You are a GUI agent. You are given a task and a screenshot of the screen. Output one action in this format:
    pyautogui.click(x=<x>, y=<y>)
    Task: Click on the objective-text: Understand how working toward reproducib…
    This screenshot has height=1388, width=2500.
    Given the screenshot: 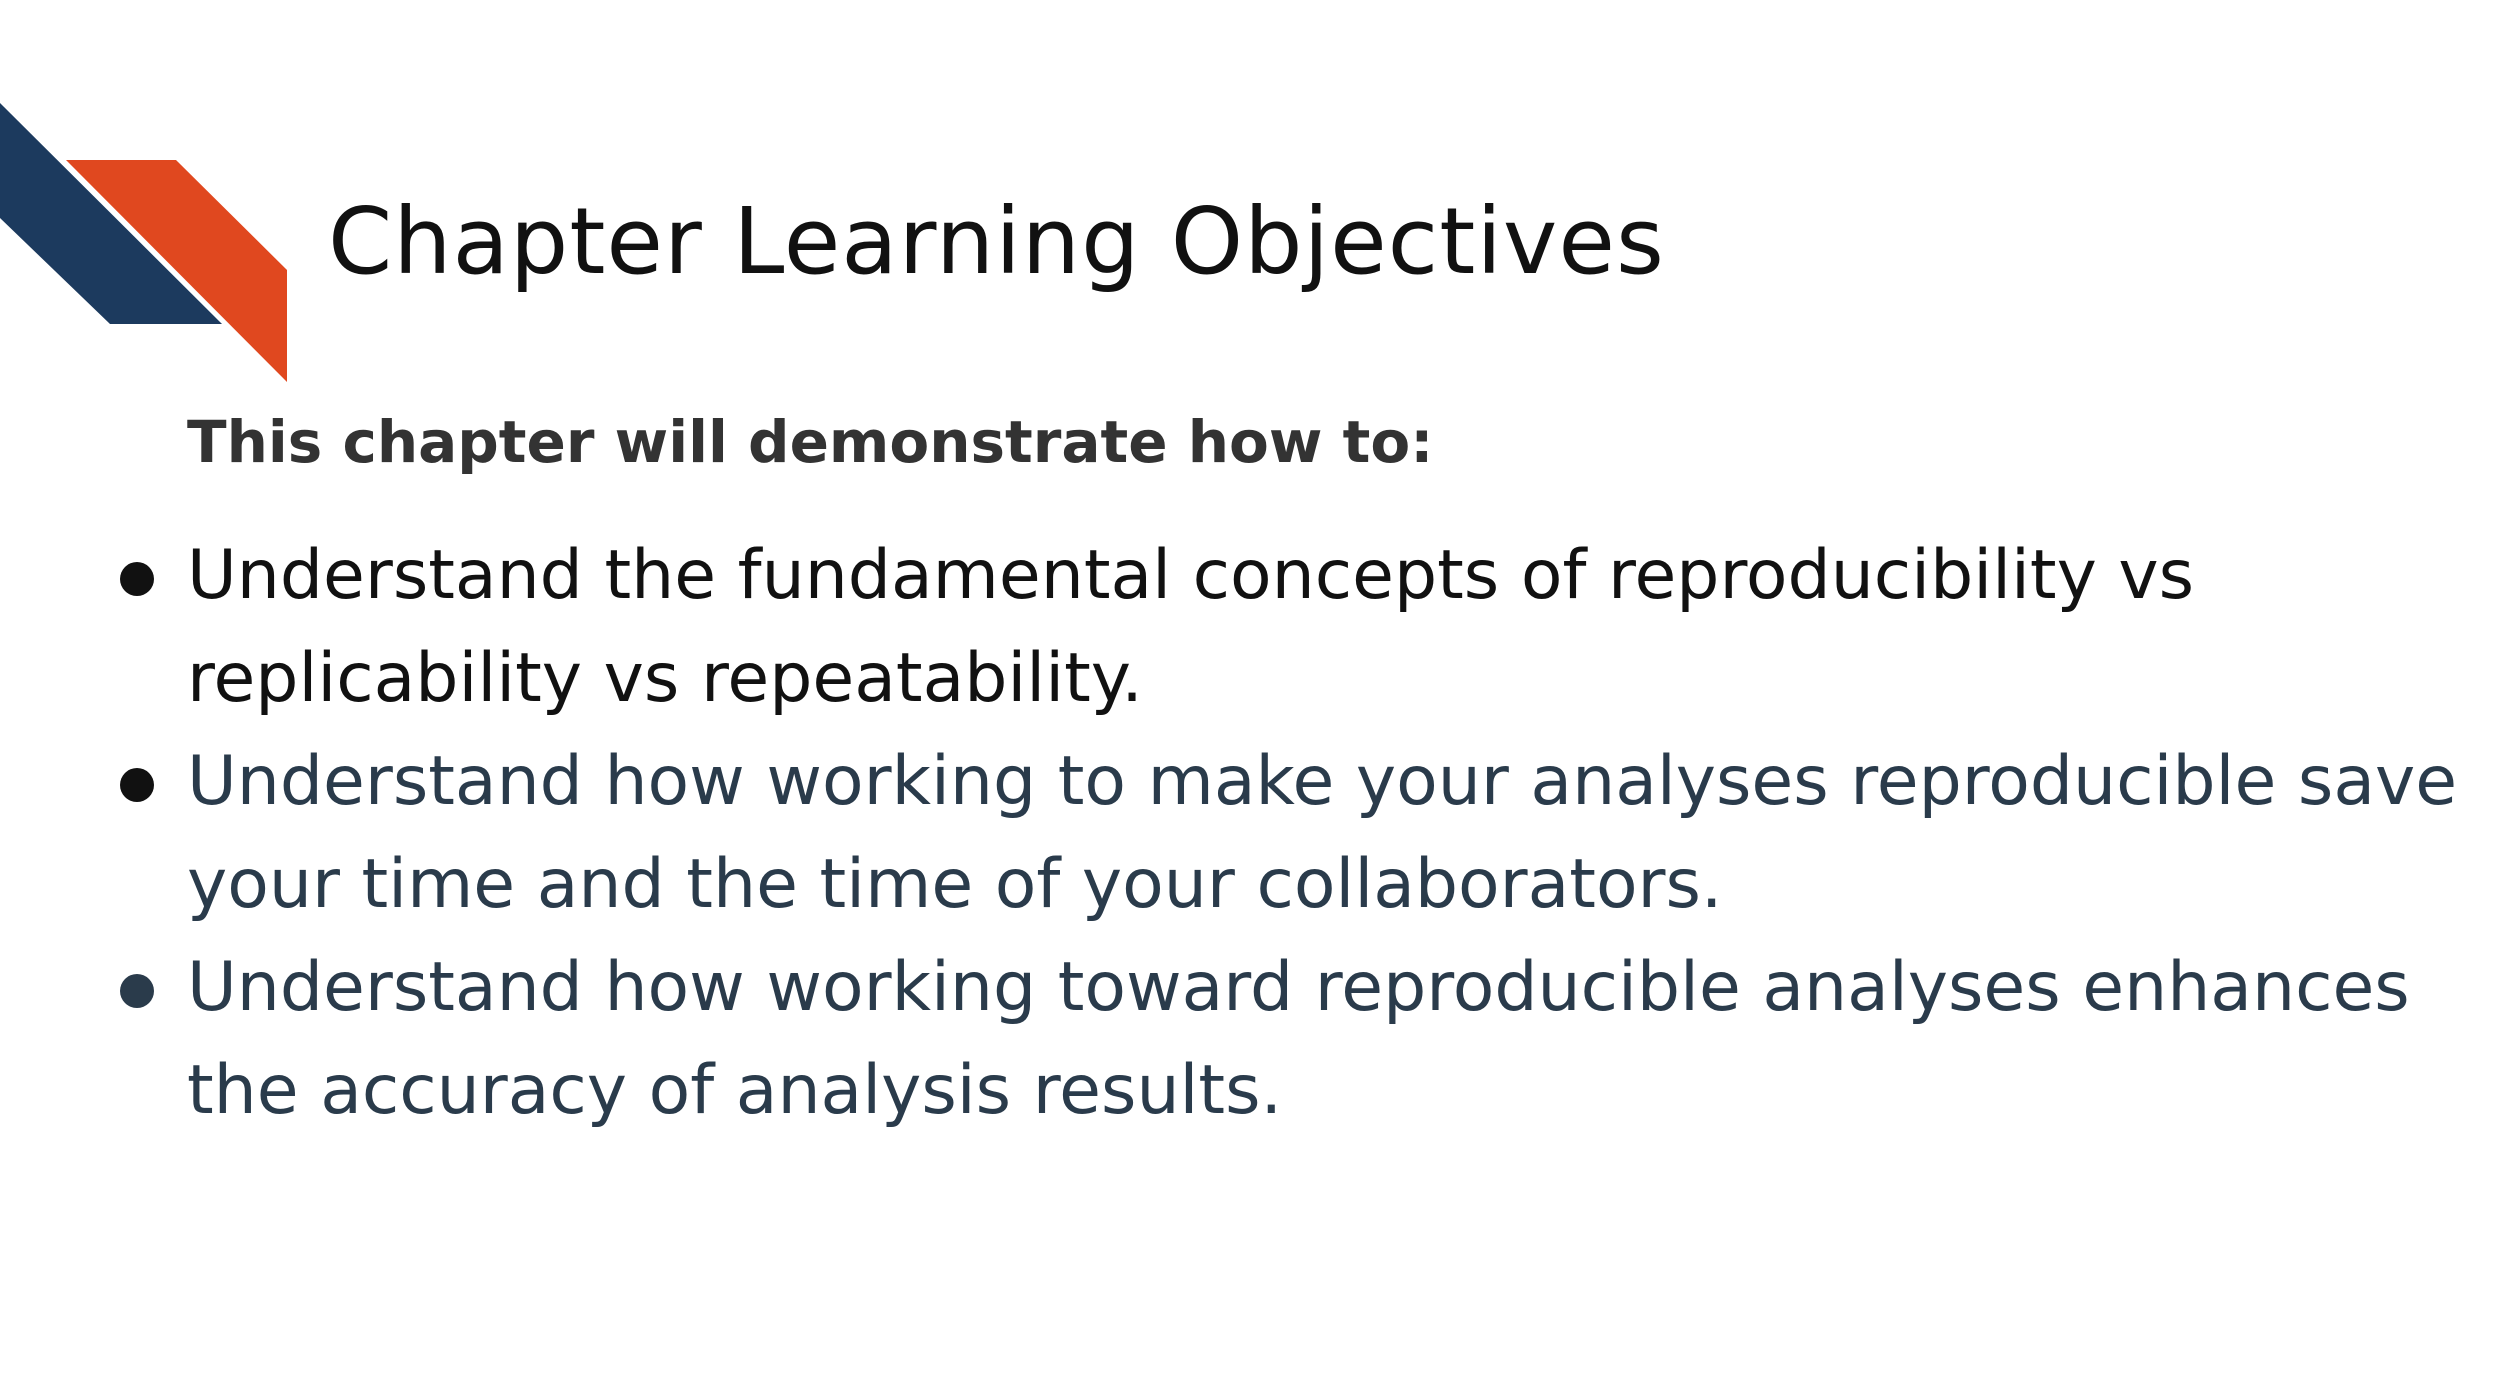 What is the action you would take?
    pyautogui.click(x=1298, y=1039)
    